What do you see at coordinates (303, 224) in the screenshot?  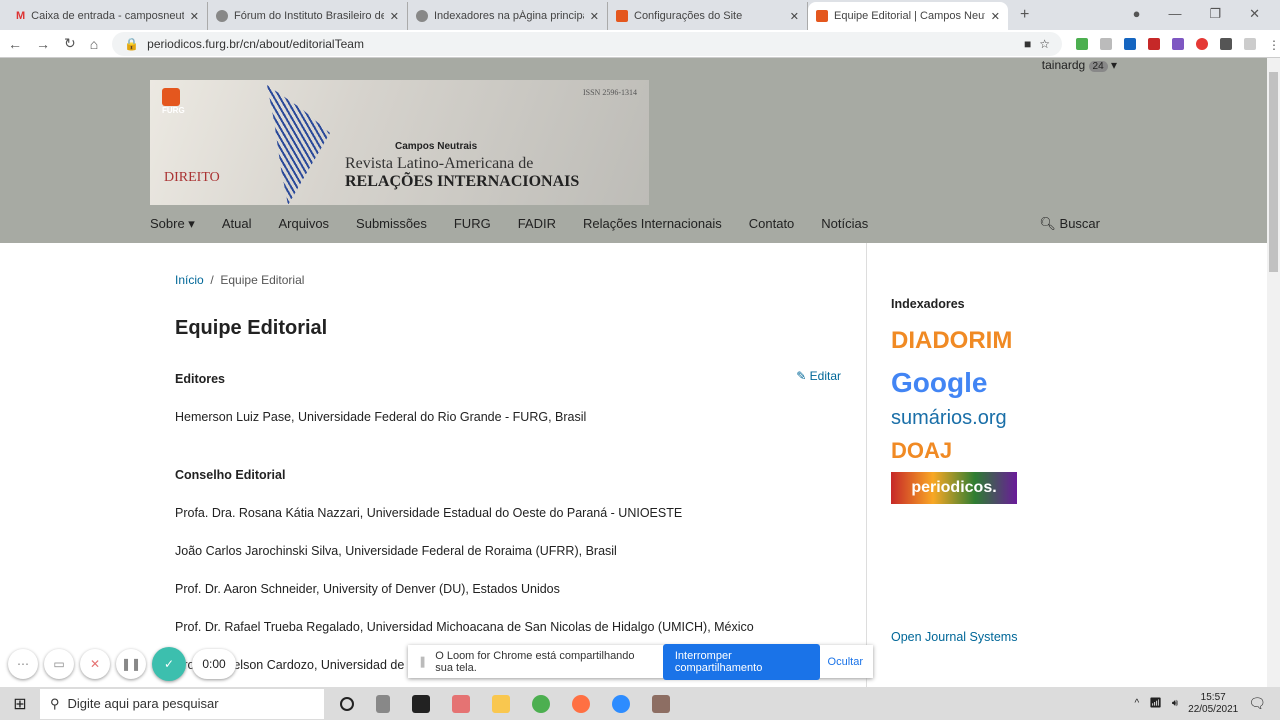 I see `nav-arquivos: Arquivos` at bounding box center [303, 224].